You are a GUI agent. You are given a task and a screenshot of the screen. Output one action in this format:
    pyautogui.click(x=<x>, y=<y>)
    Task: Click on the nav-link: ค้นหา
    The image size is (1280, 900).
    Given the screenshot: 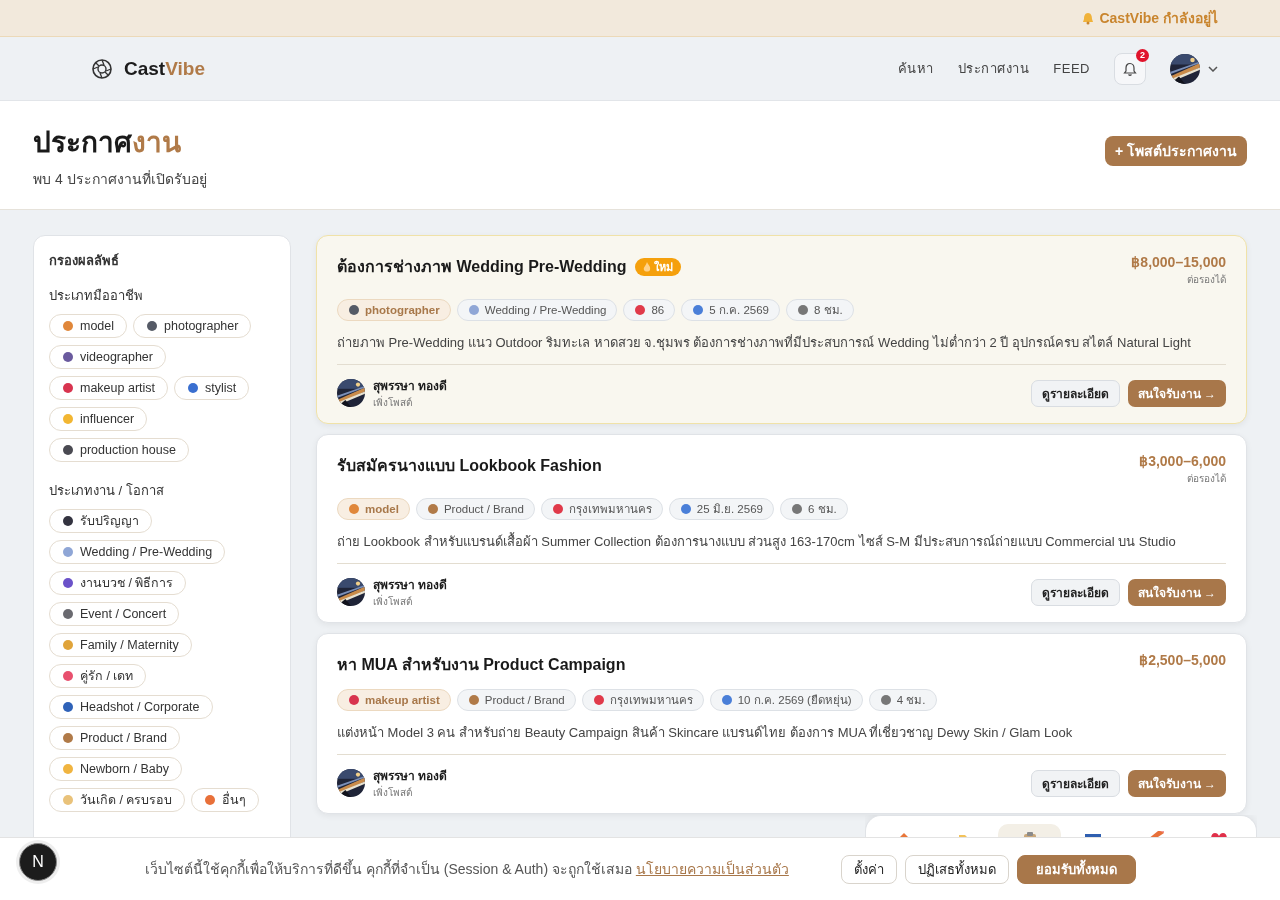 What is the action you would take?
    pyautogui.click(x=915, y=68)
    